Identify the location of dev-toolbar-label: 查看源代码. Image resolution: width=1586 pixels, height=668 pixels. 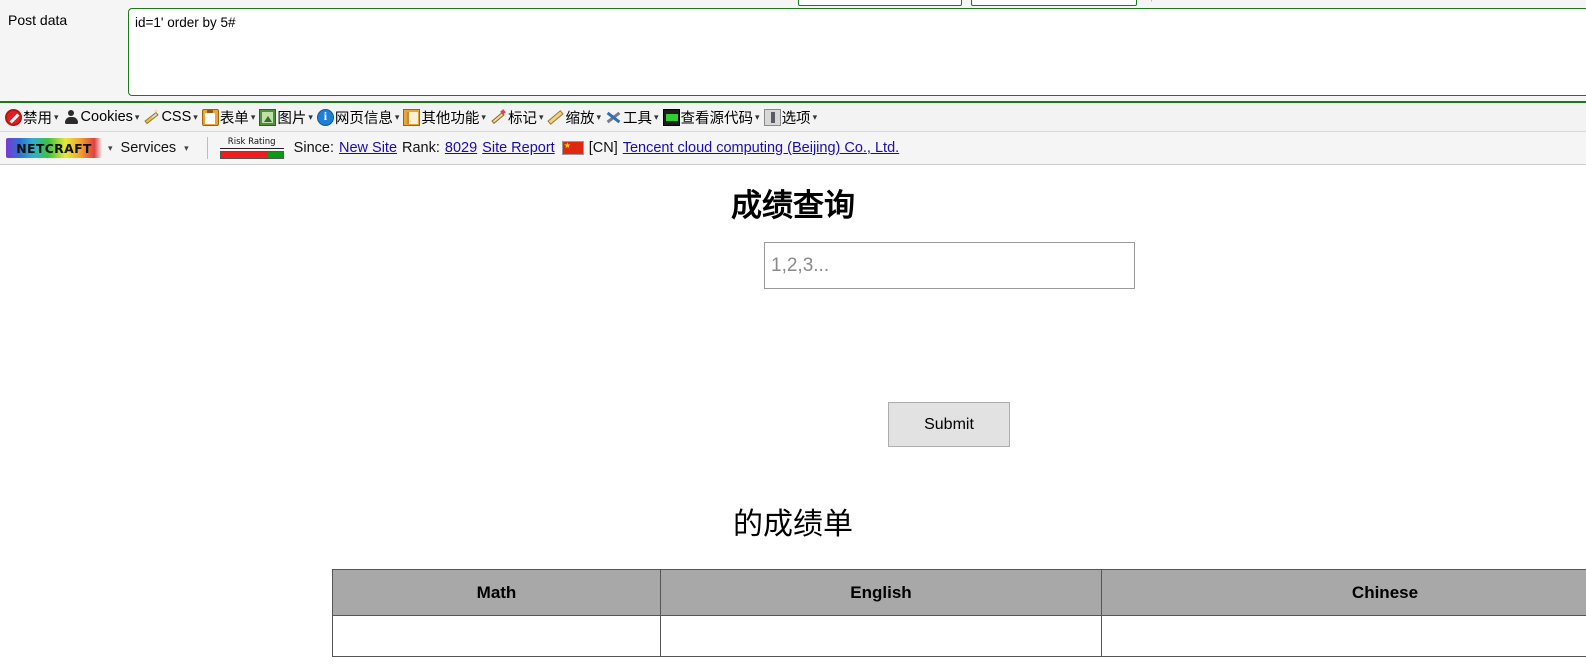
(717, 118).